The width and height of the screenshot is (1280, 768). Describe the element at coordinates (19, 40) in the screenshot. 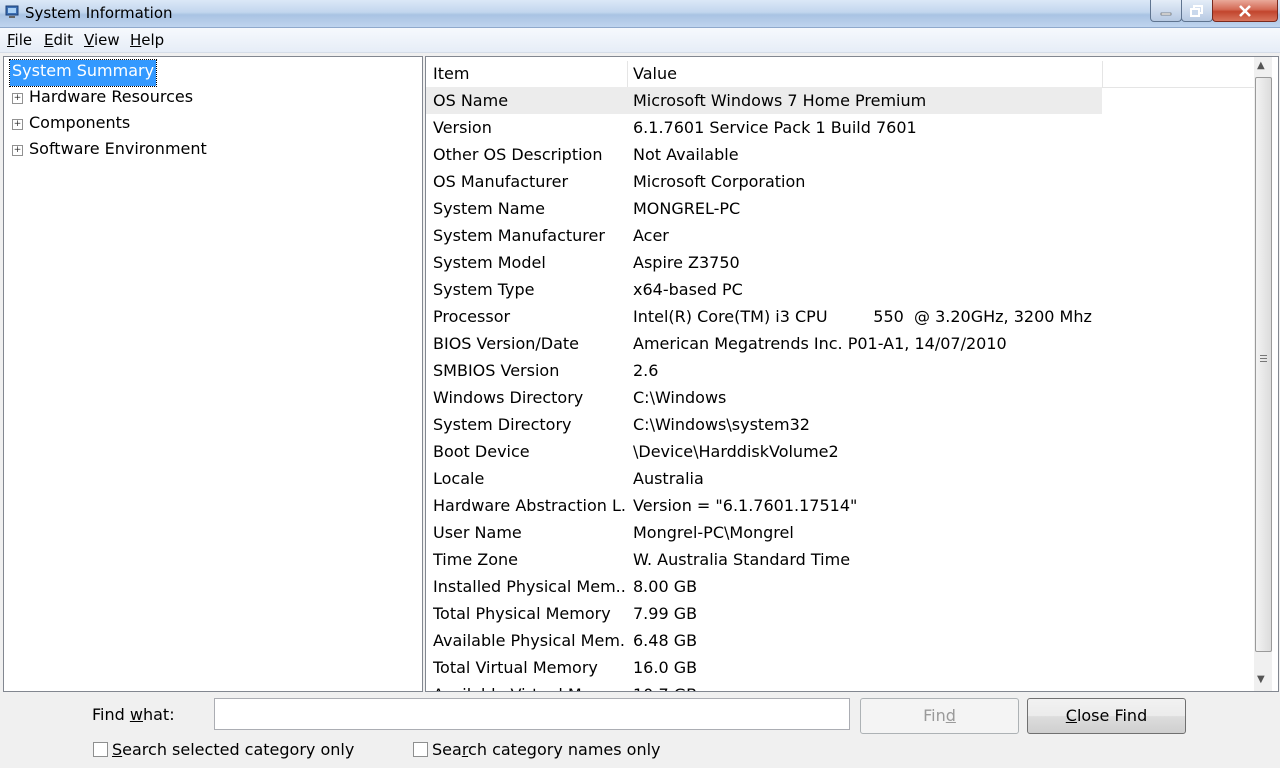

I see `menu-file: File` at that location.